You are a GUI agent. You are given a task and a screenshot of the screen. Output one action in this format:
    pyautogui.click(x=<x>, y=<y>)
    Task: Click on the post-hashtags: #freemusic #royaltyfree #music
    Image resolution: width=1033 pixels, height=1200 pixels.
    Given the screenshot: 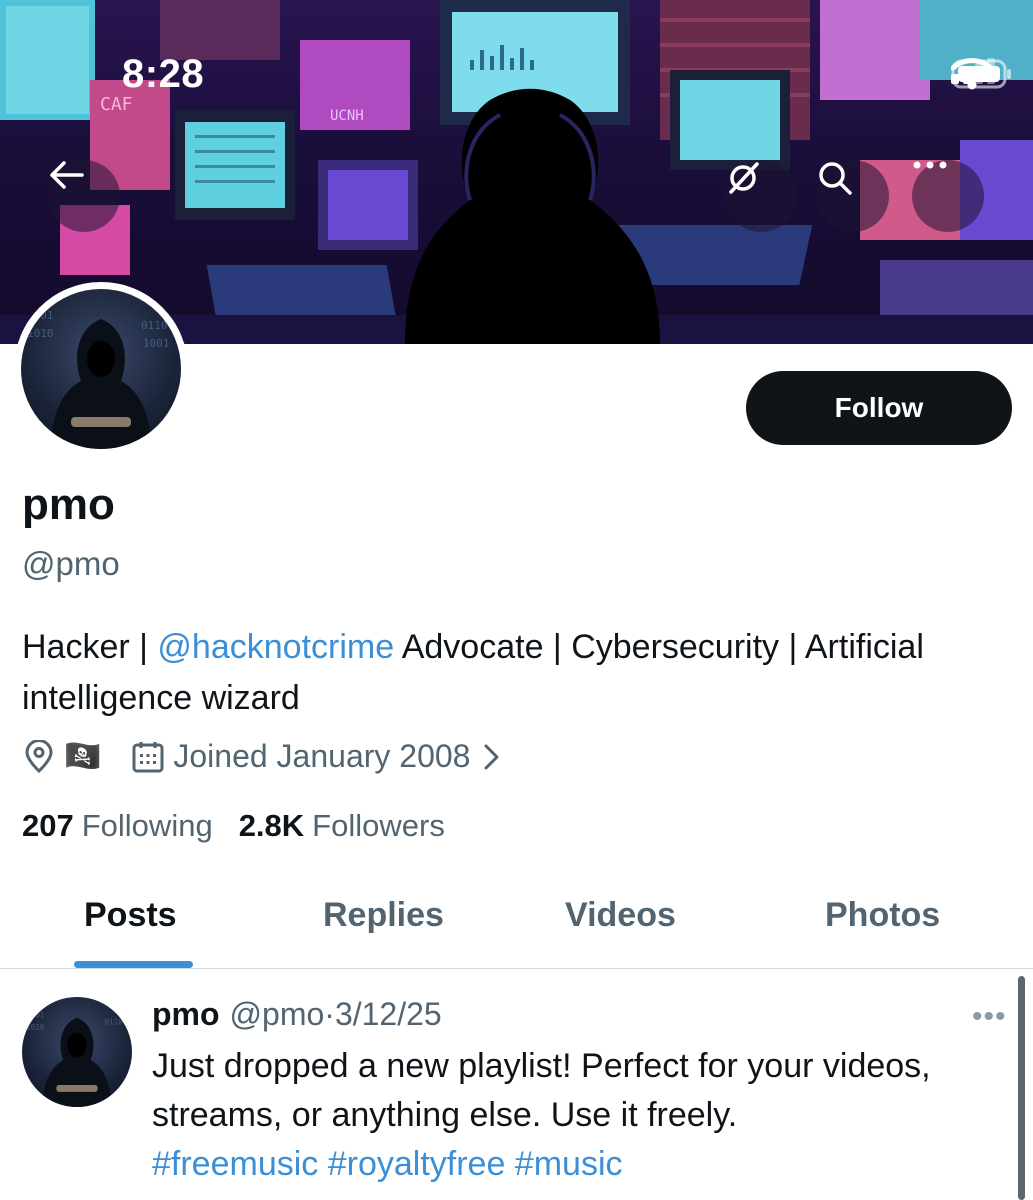 What is the action you would take?
    pyautogui.click(x=387, y=1164)
    